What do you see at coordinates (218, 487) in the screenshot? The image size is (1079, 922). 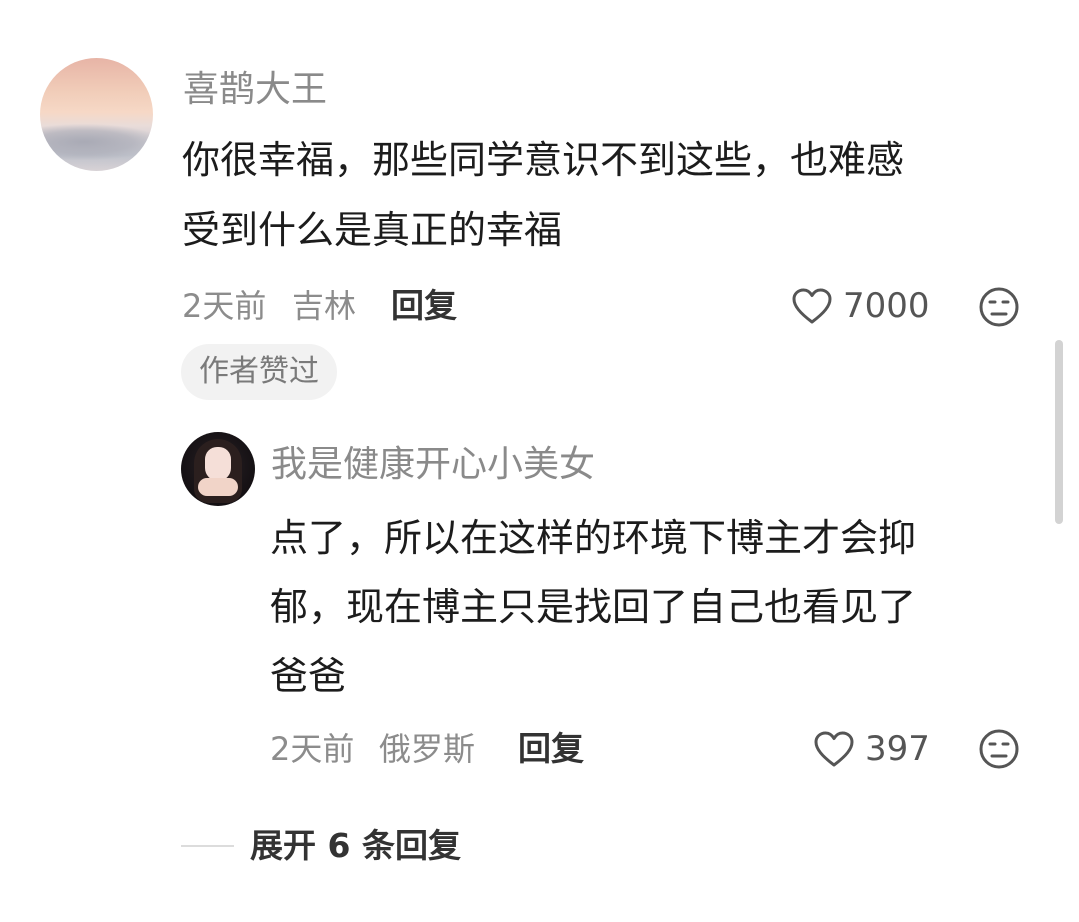 I see `avatar-hands-graphic` at bounding box center [218, 487].